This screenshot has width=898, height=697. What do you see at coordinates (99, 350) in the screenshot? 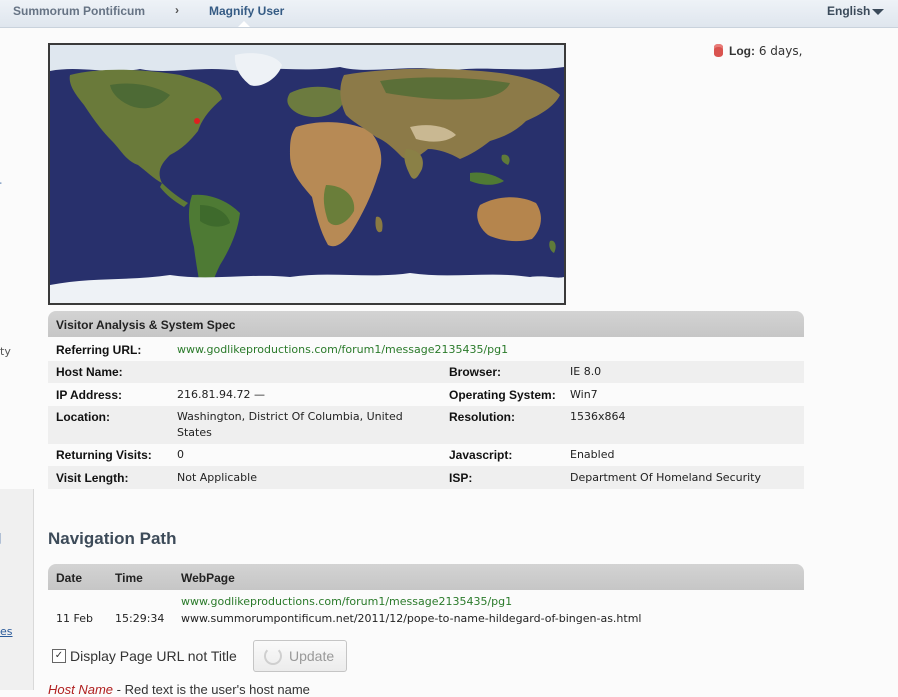
I see `referring-url-label: Referring URL:` at bounding box center [99, 350].